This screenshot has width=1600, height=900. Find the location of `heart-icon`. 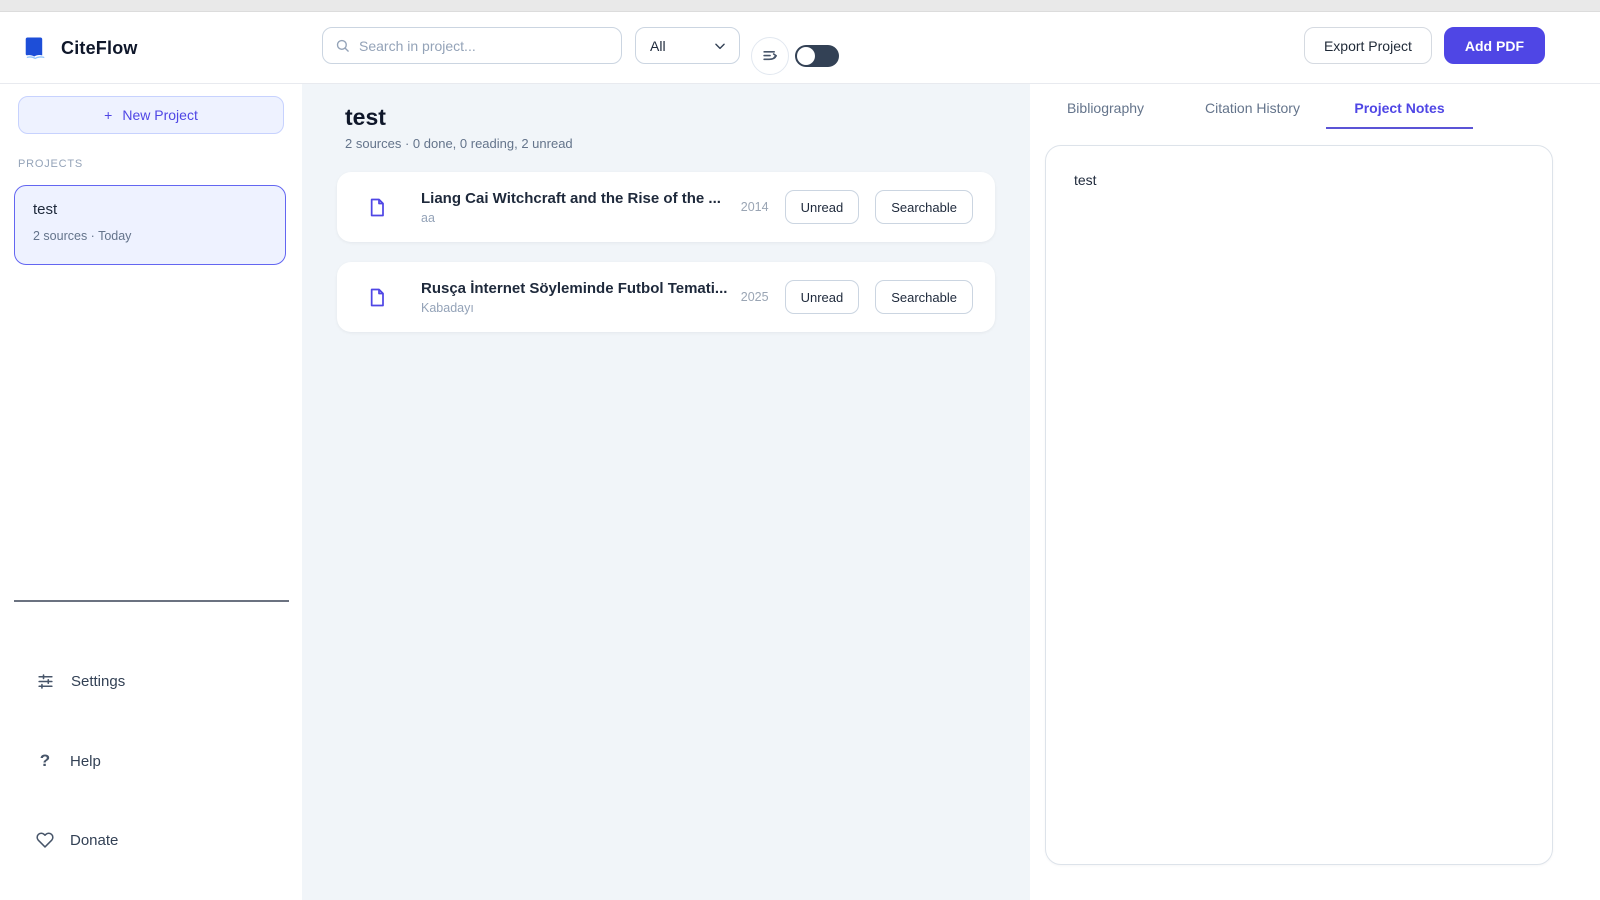

heart-icon is located at coordinates (45, 840).